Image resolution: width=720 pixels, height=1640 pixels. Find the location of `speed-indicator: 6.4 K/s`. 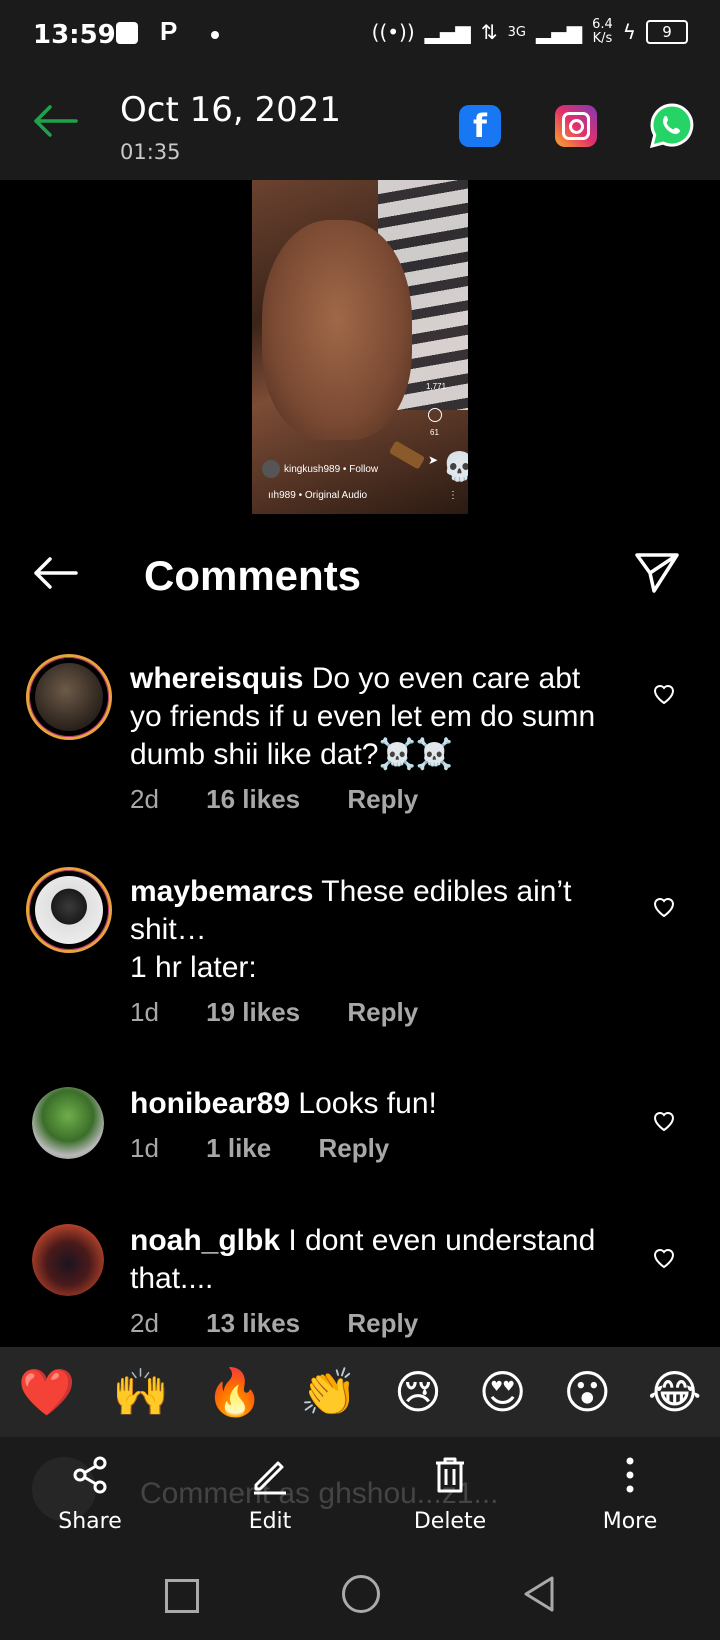

speed-indicator: 6.4 K/s is located at coordinates (602, 31).